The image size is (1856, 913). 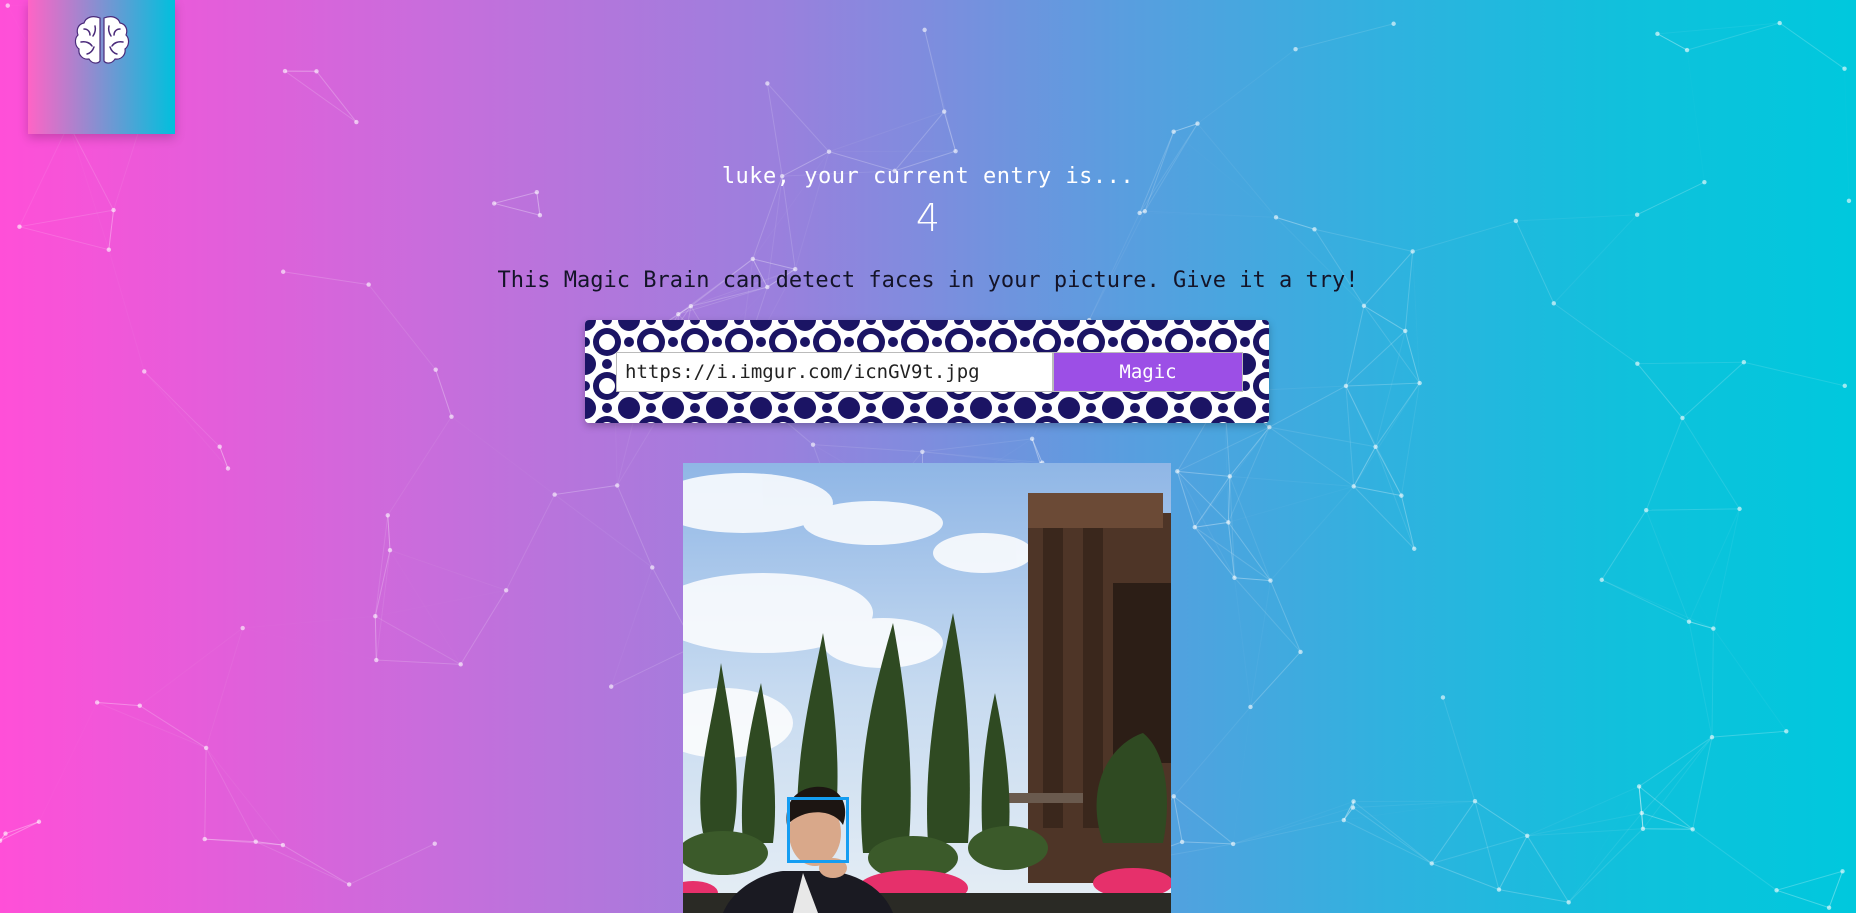 I want to click on image-url-input, so click(x=834, y=372).